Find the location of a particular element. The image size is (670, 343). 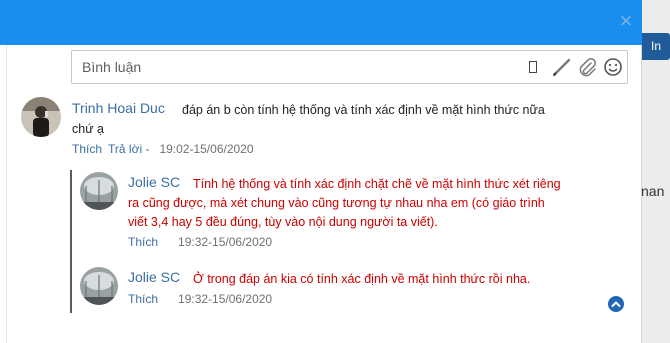

scroll-to-top-icon is located at coordinates (616, 304).